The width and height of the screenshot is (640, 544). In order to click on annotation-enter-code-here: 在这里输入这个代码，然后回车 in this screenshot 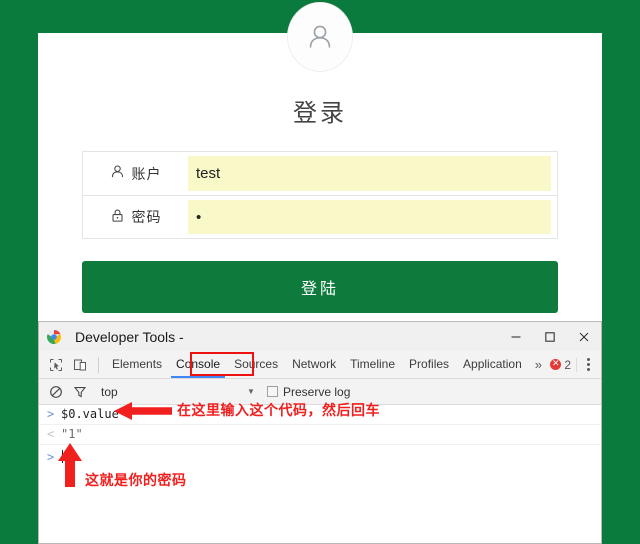, I will do `click(278, 411)`.